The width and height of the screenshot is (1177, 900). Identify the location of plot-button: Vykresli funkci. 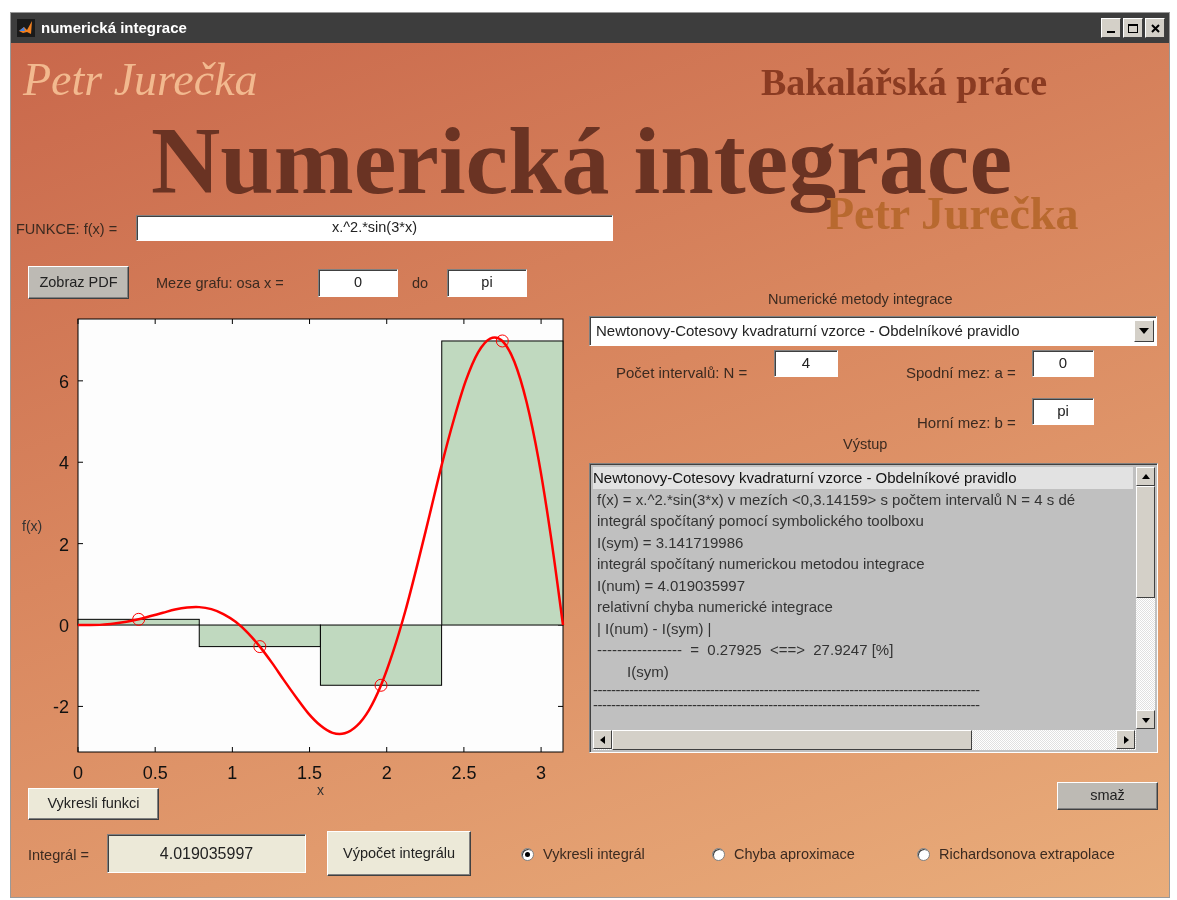
(93, 804).